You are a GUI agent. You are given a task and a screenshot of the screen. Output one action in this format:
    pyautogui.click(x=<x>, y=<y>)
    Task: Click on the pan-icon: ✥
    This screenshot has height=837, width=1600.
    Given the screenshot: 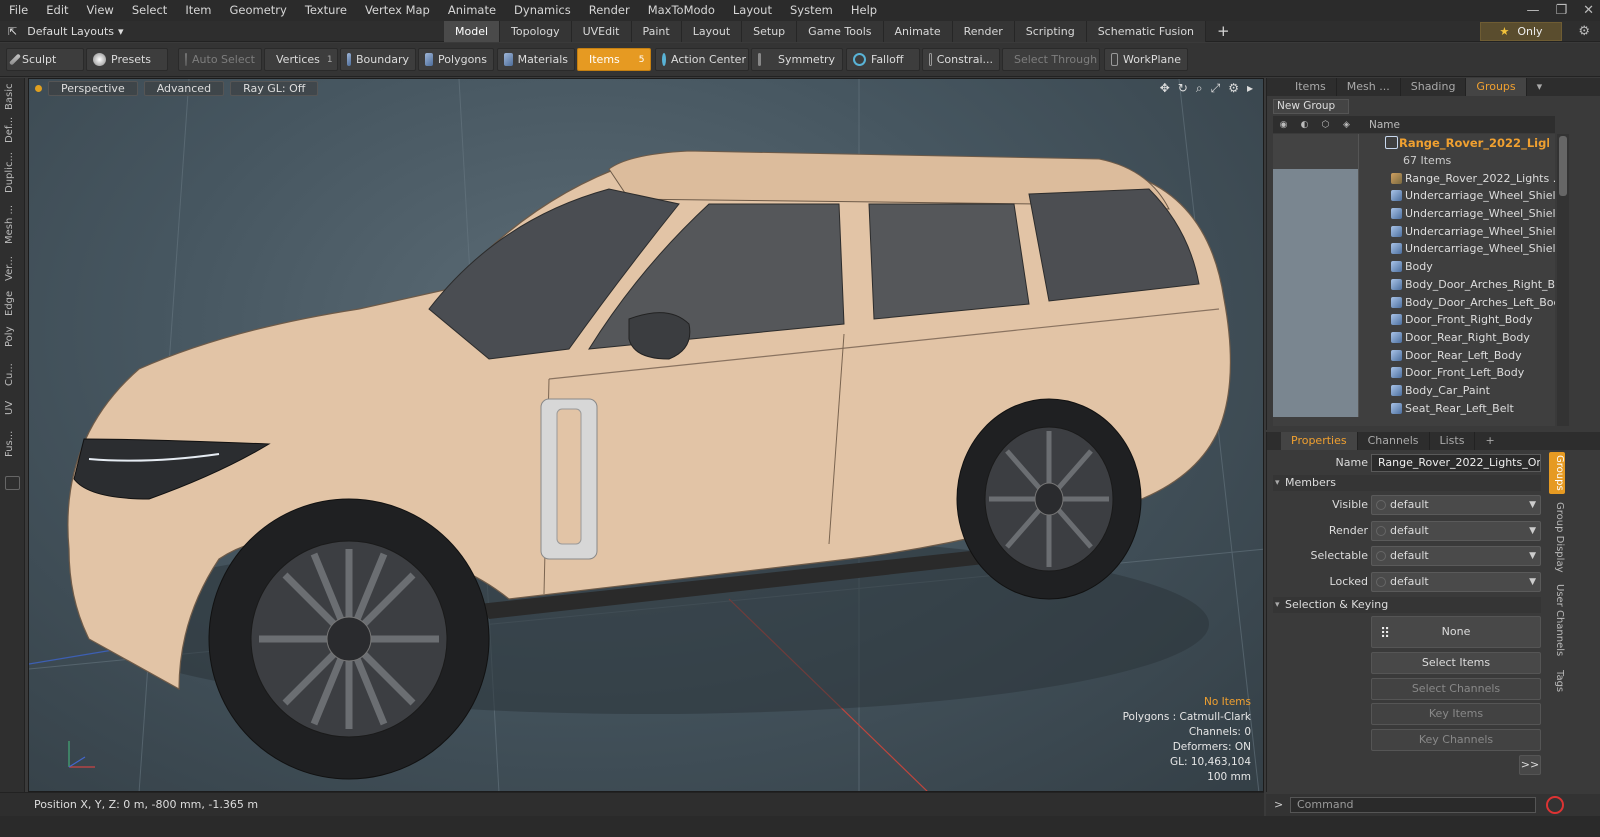 What is the action you would take?
    pyautogui.click(x=1165, y=88)
    